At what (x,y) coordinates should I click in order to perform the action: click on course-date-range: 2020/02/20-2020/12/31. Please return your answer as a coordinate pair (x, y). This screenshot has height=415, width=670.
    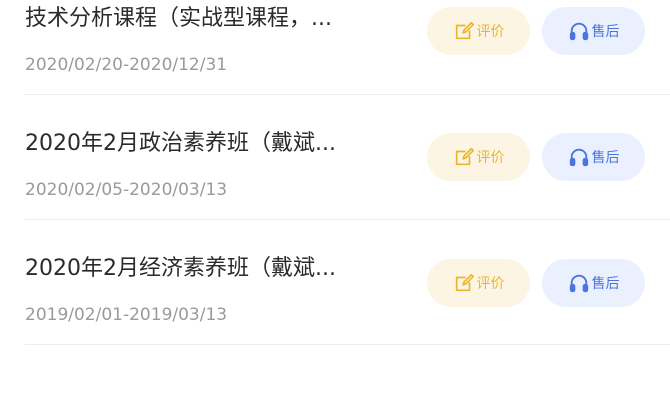
    Looking at the image, I should click on (126, 65).